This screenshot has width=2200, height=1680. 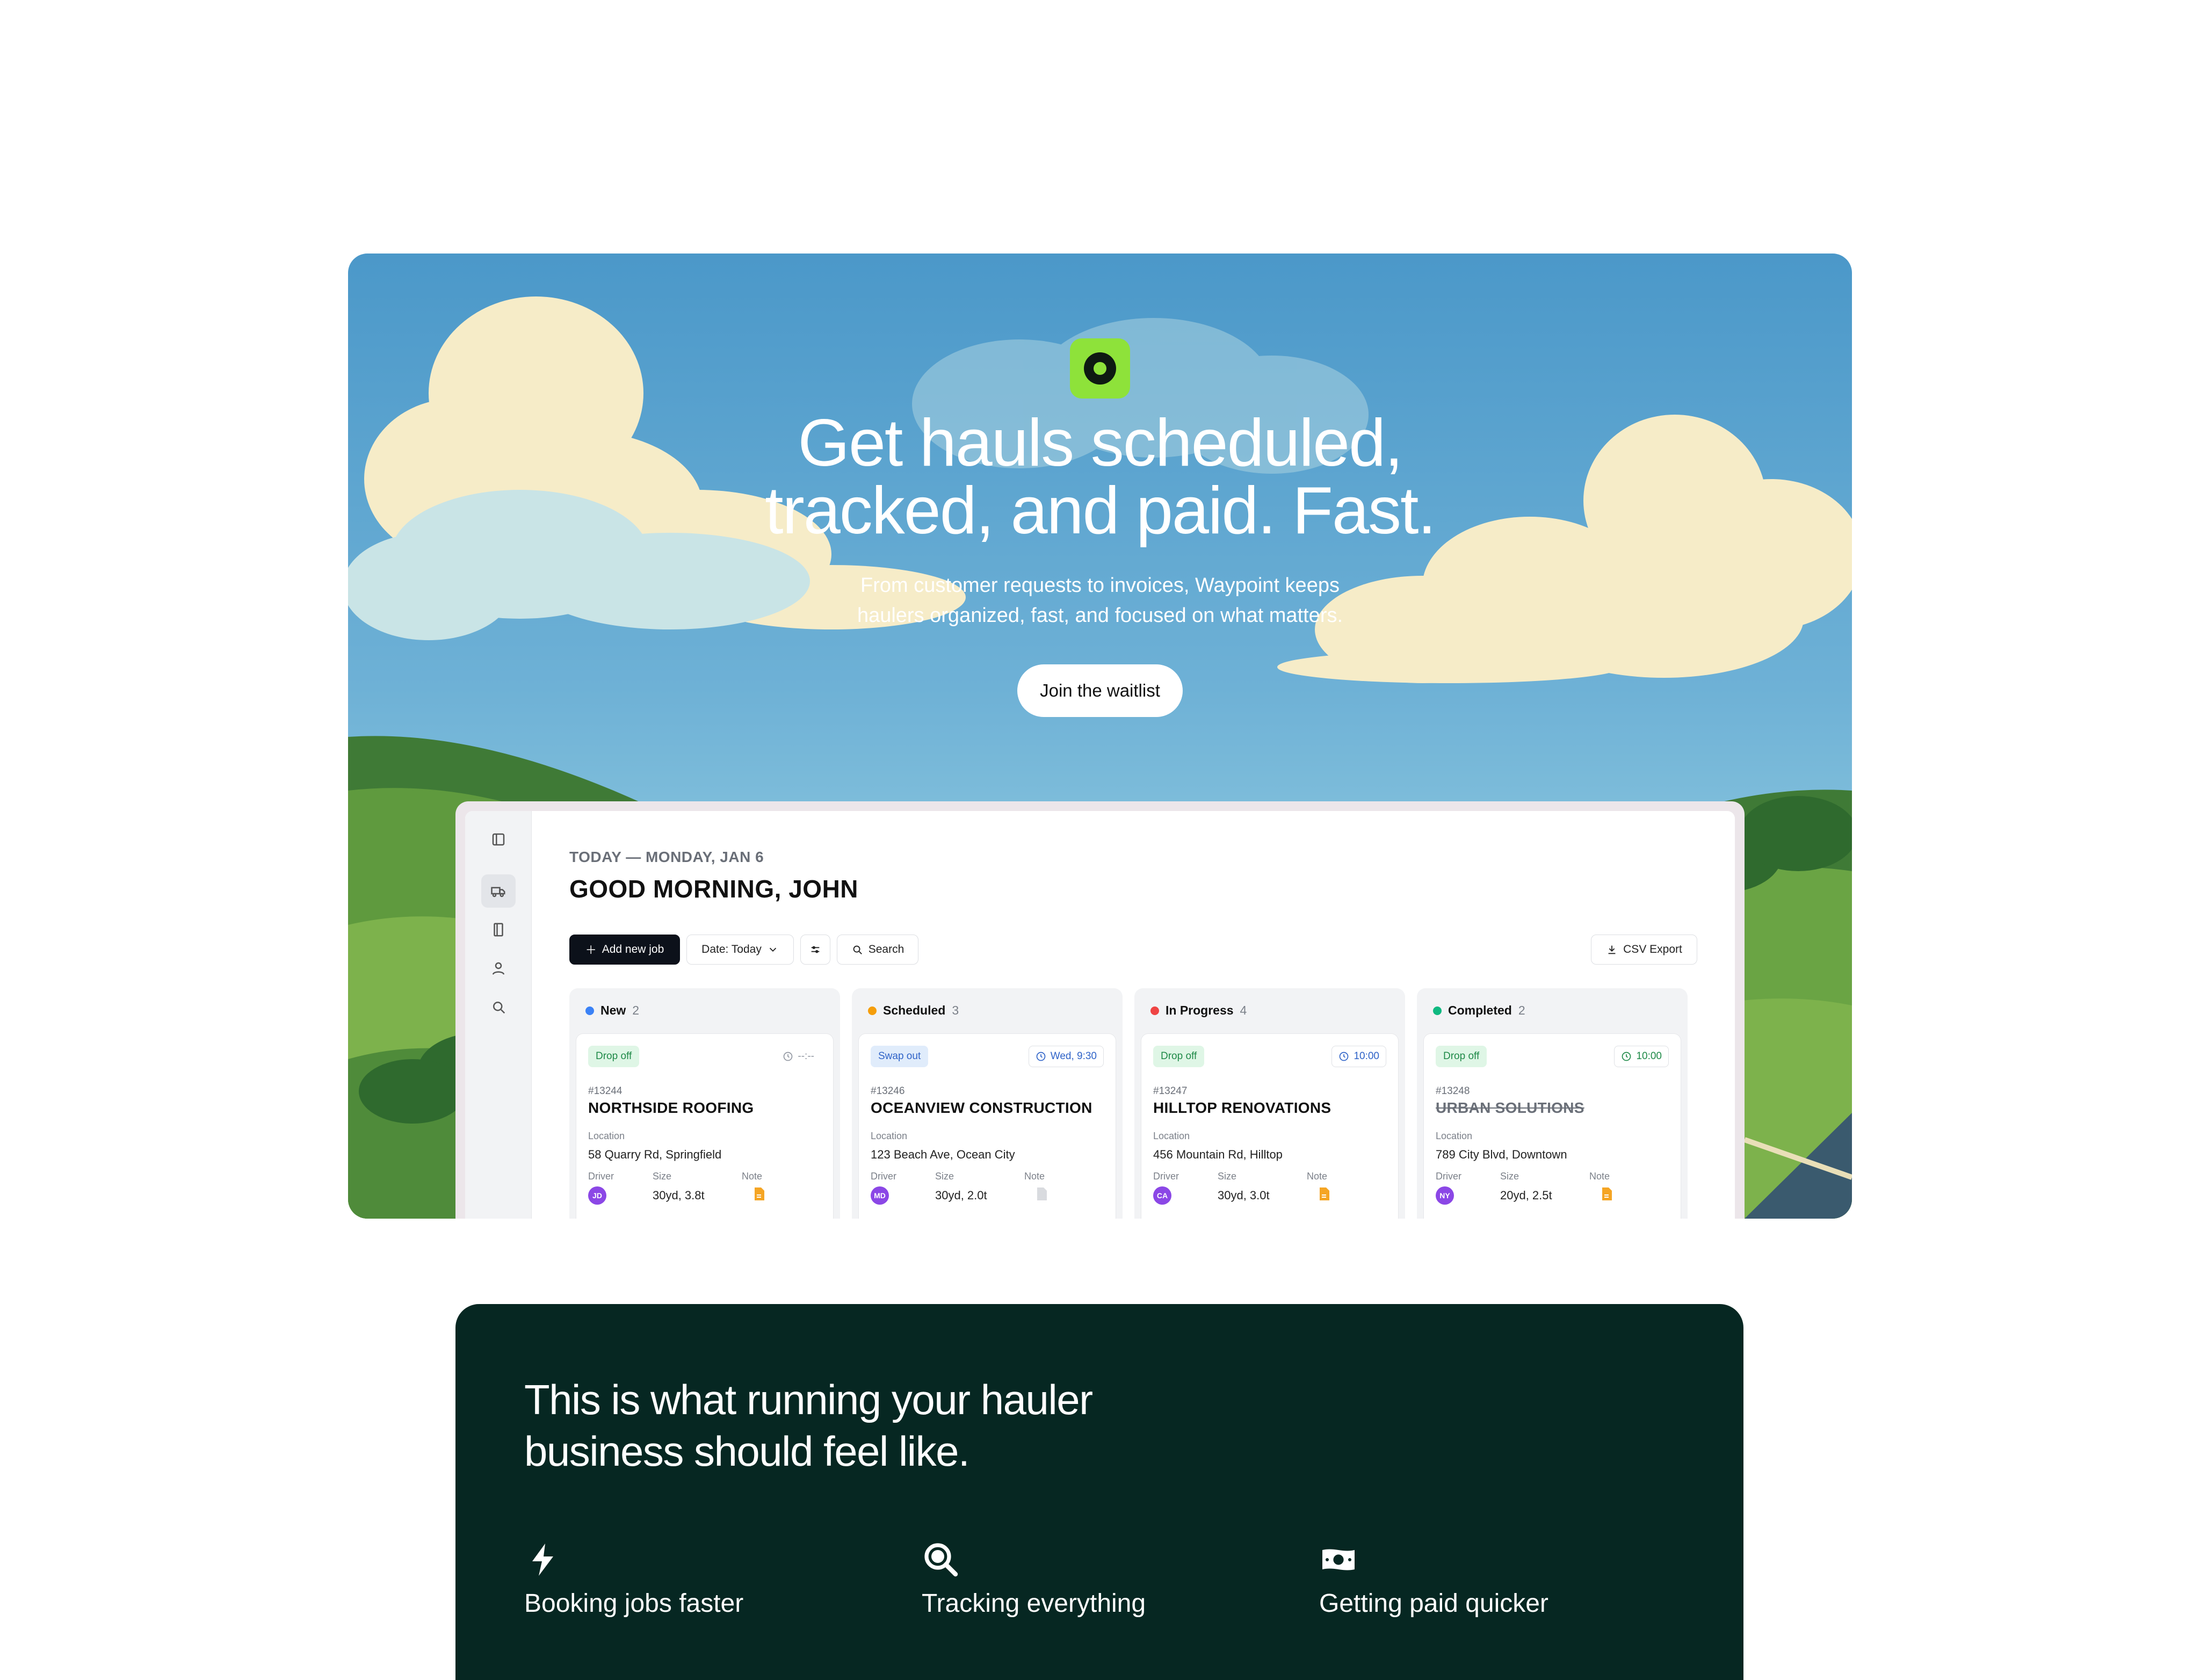 I want to click on driver-avatar: MD, so click(x=880, y=1195).